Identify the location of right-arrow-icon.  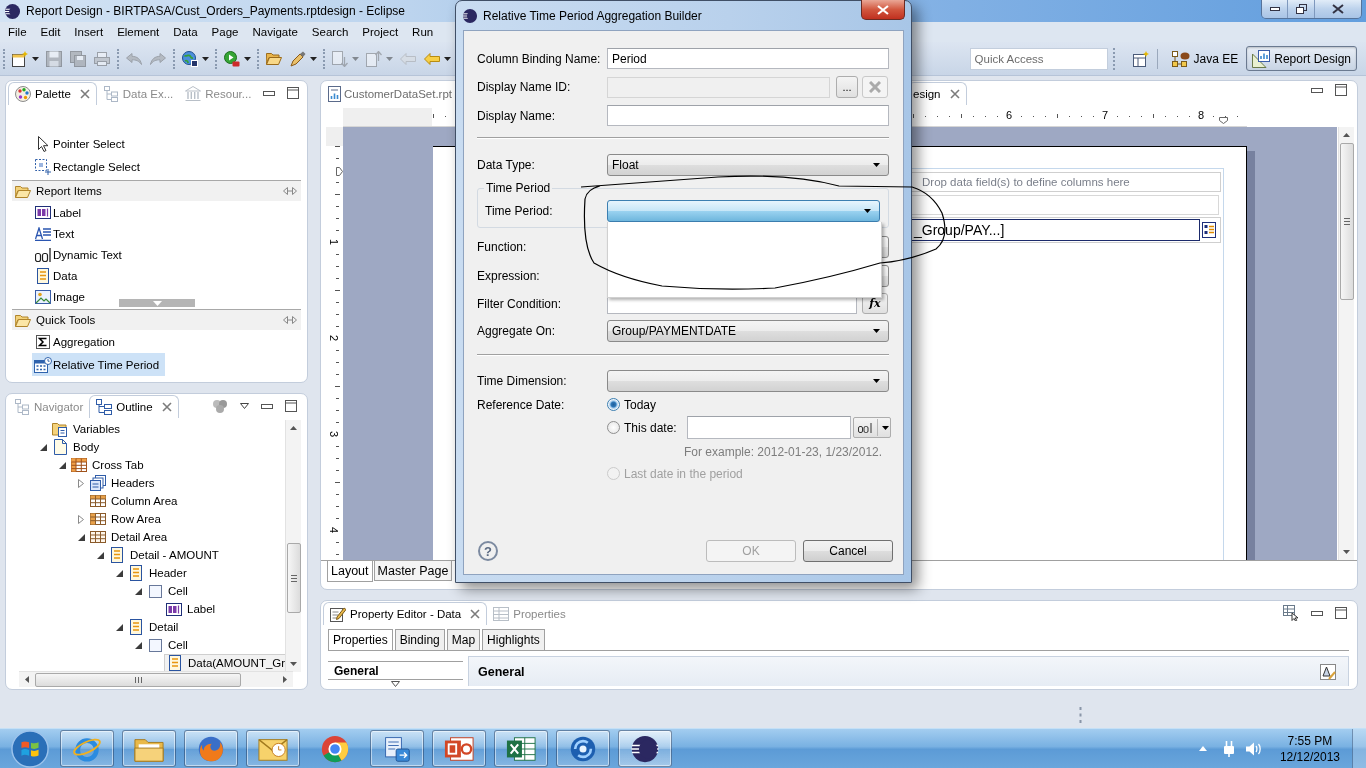
(285, 679).